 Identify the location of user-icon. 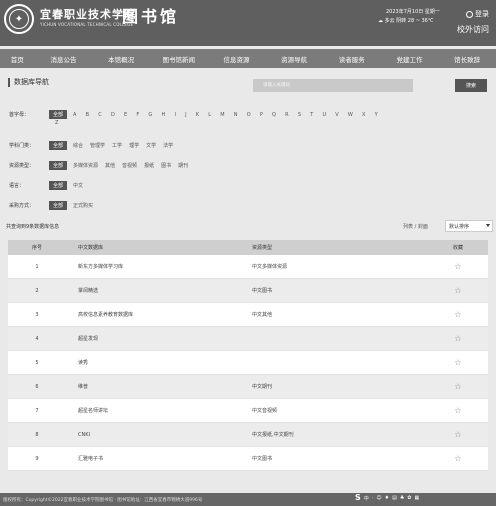
(469, 14).